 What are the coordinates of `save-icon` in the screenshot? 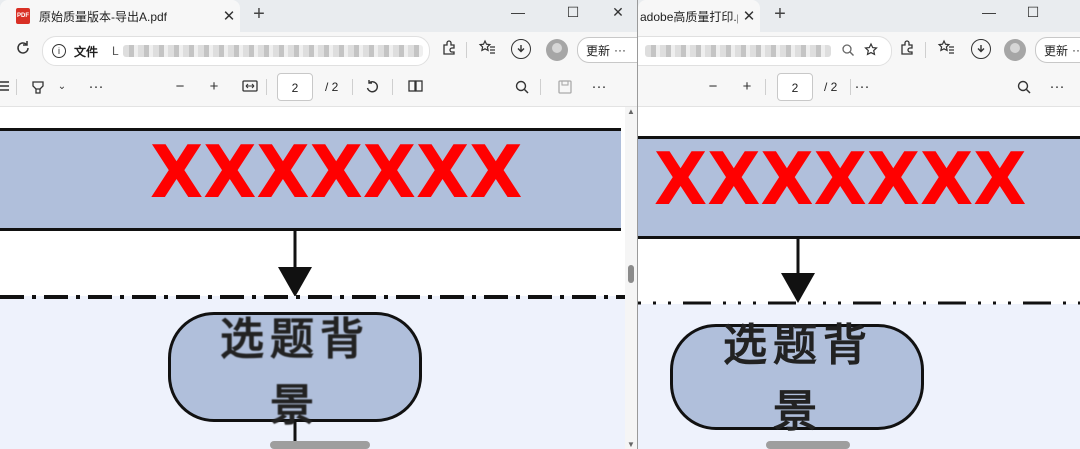 It's located at (565, 89).